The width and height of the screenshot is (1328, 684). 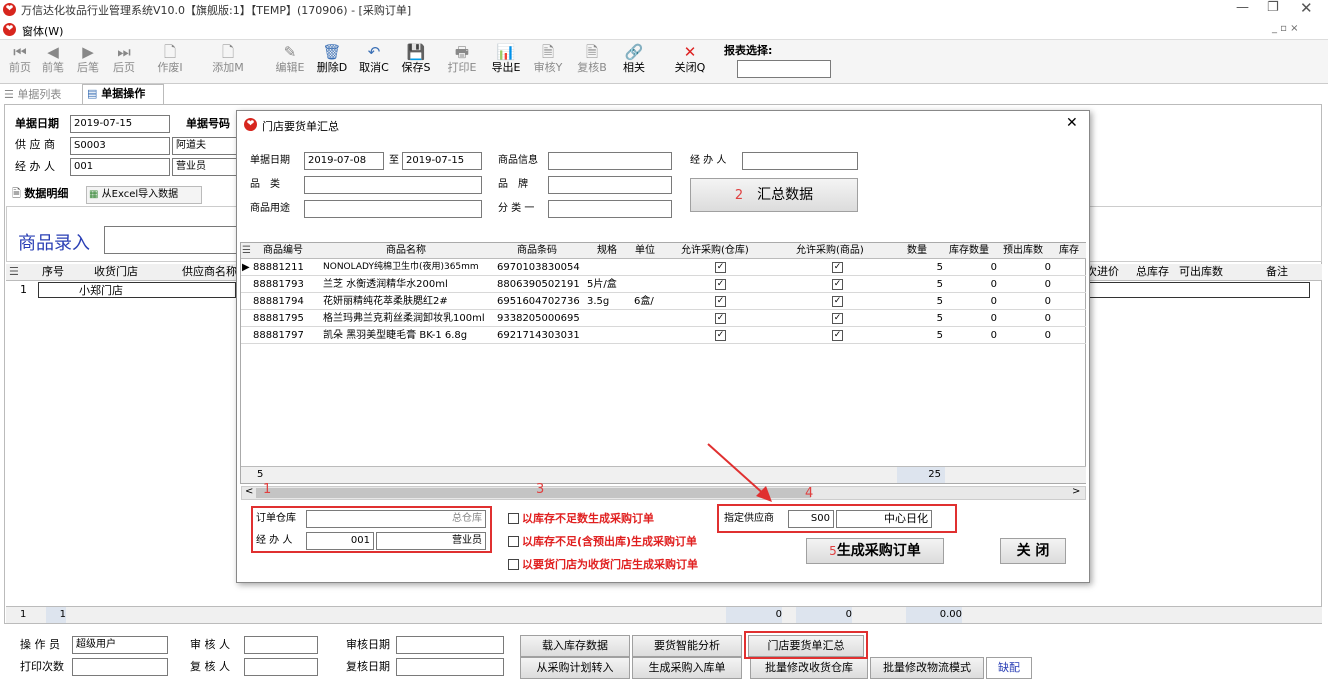 What do you see at coordinates (290, 58) in the screenshot?
I see `toolbar-edit: ✎ 编辑E` at bounding box center [290, 58].